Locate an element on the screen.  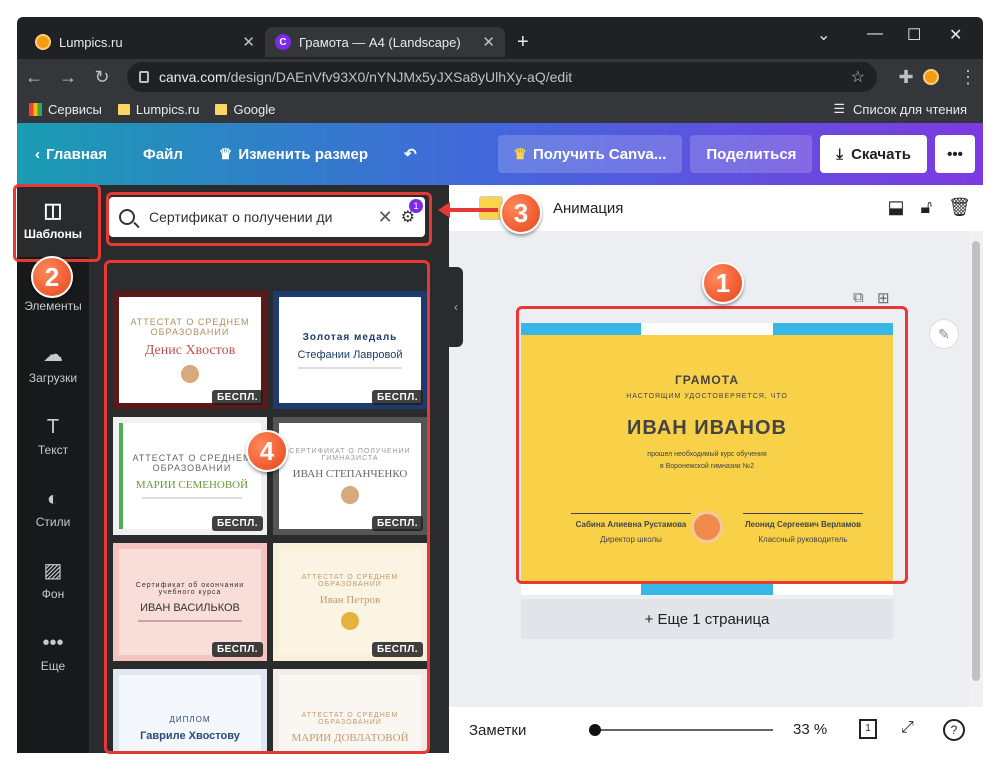
tab-search-icon: ⌄ is located at coordinates (823, 35).